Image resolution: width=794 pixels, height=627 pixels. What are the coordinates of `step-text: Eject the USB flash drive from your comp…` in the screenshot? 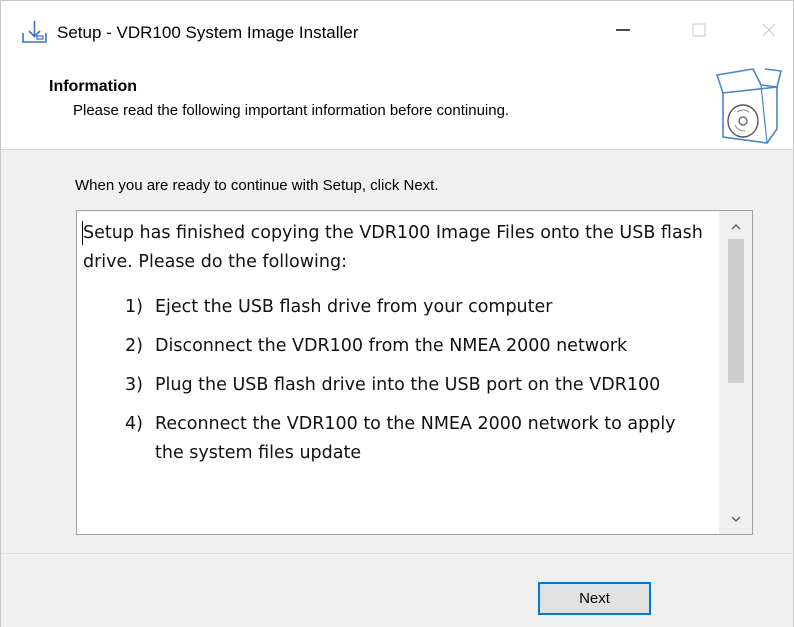 It's located at (354, 307).